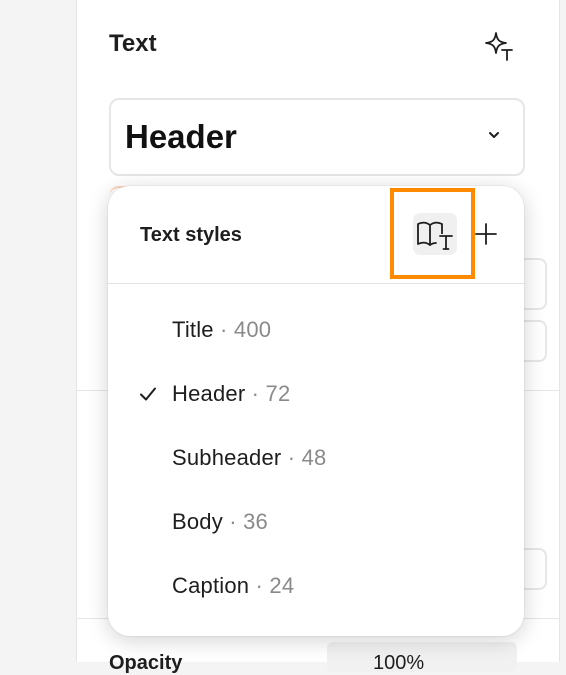 The height and width of the screenshot is (675, 566). I want to click on section-title: Text, so click(133, 43).